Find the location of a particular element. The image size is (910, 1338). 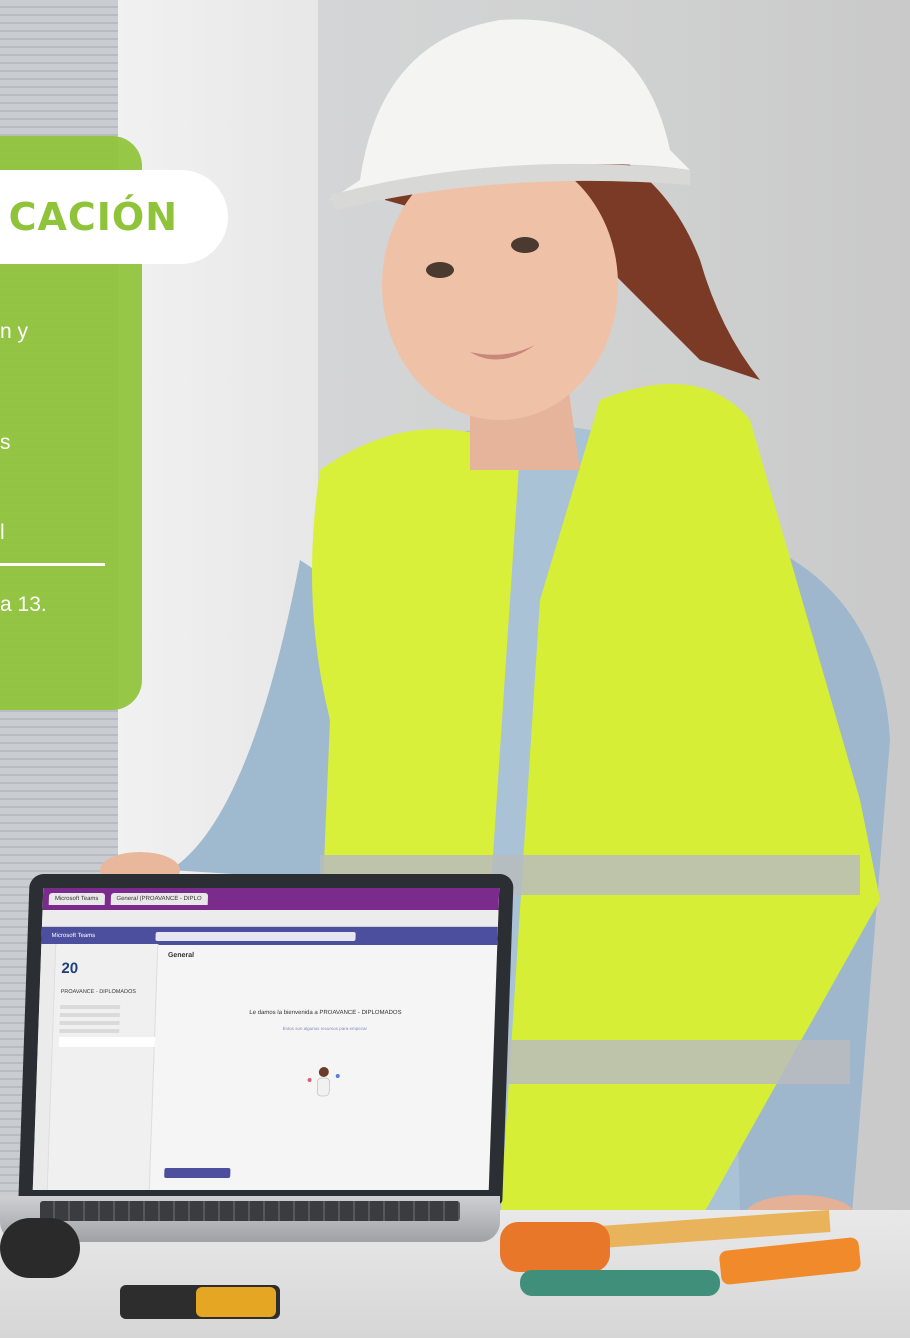

team-logo: 20 is located at coordinates (70, 968).